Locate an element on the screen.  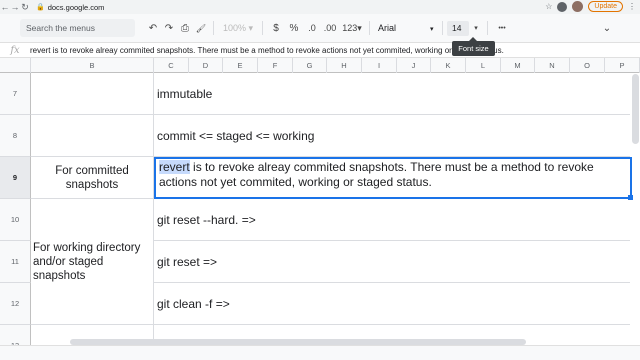
column-header-f: F is located at coordinates (275, 65).